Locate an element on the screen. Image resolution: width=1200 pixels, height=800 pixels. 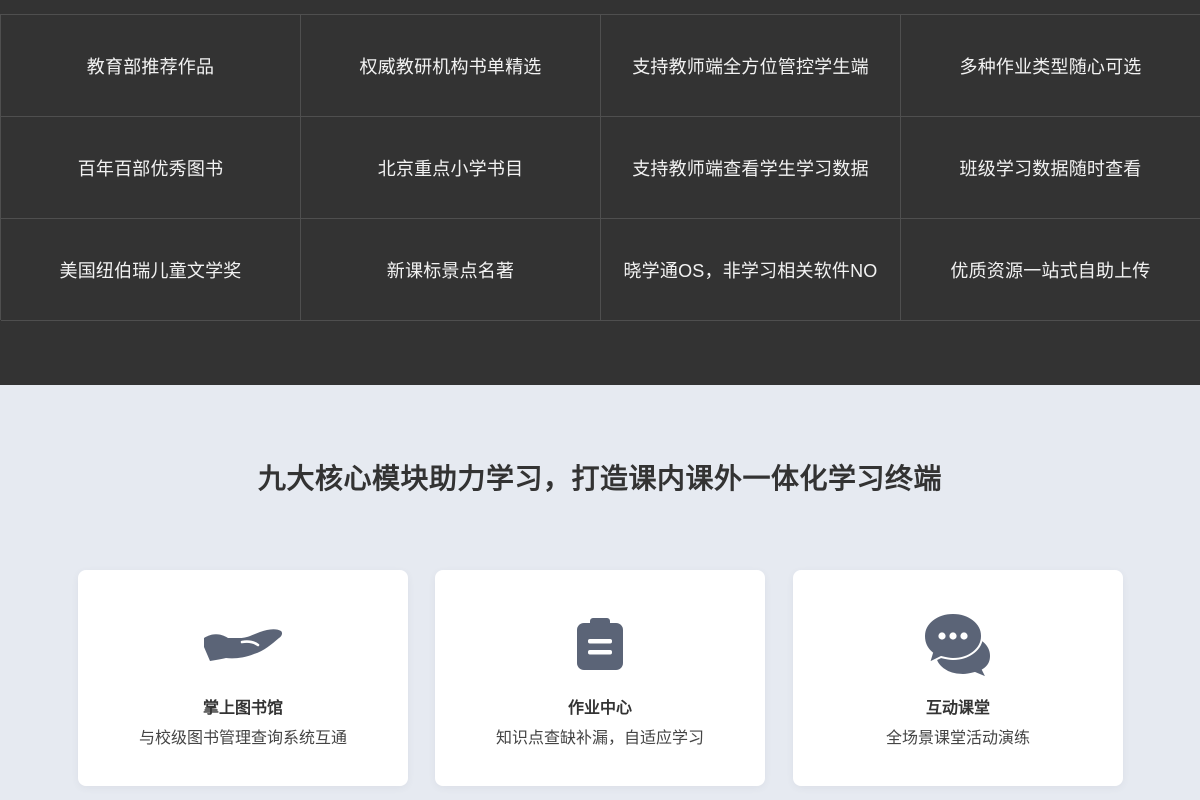
module-desc: 与校级图书管理查询系统互通 is located at coordinates (242, 738).